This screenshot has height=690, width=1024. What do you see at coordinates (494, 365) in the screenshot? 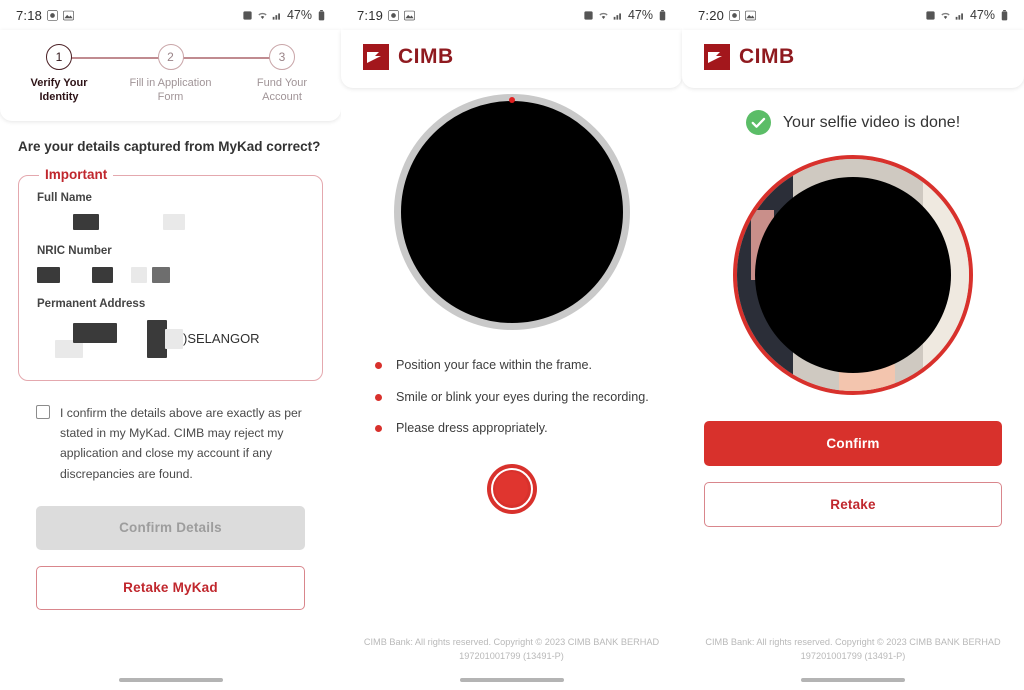
I see `instruction-text: Position your face within the frame.` at bounding box center [494, 365].